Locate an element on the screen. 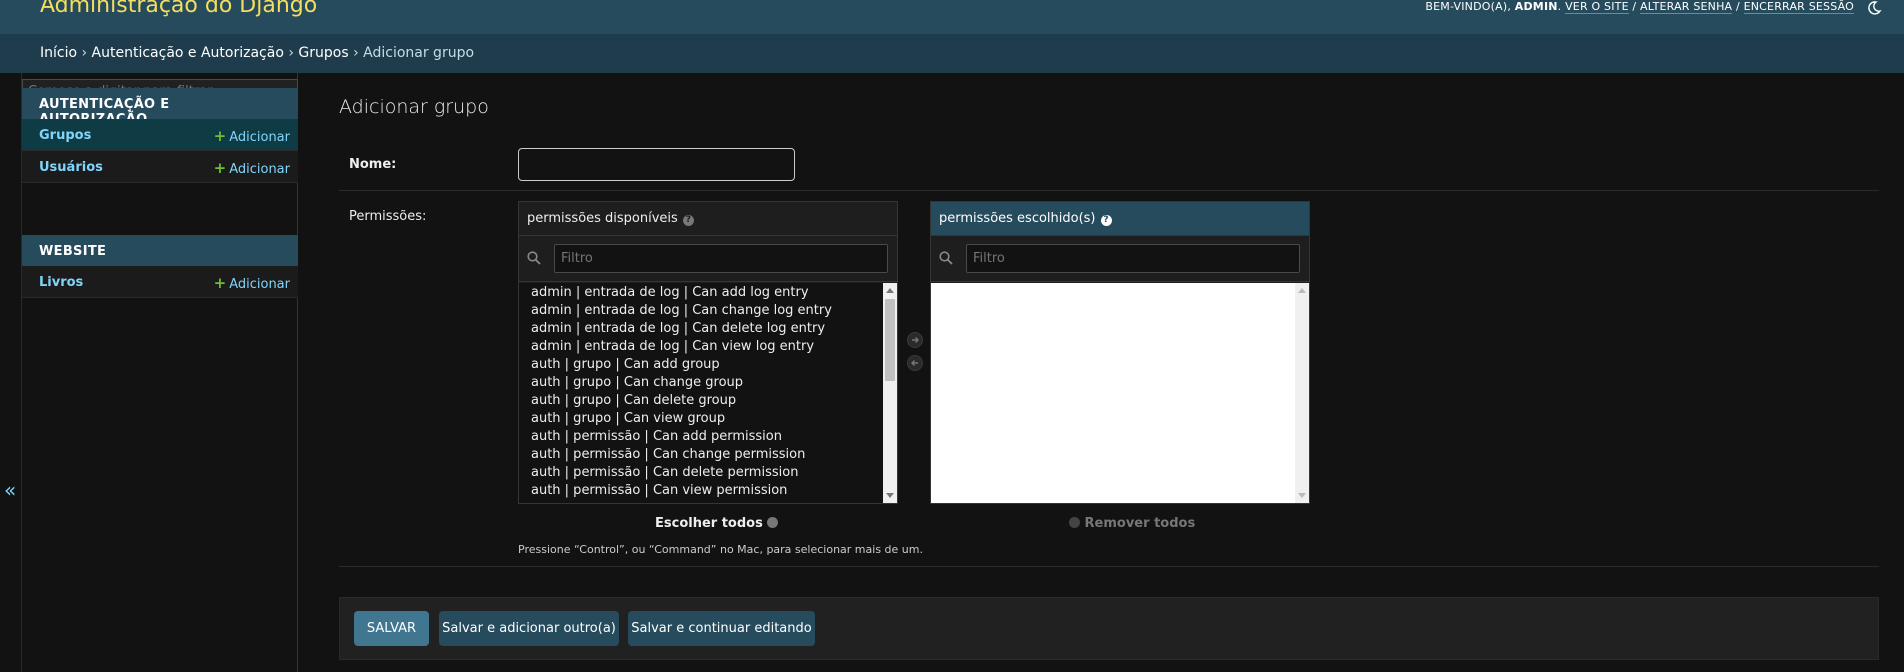 The image size is (1904, 672). site-name: Administração do Django is located at coordinates (178, 9).